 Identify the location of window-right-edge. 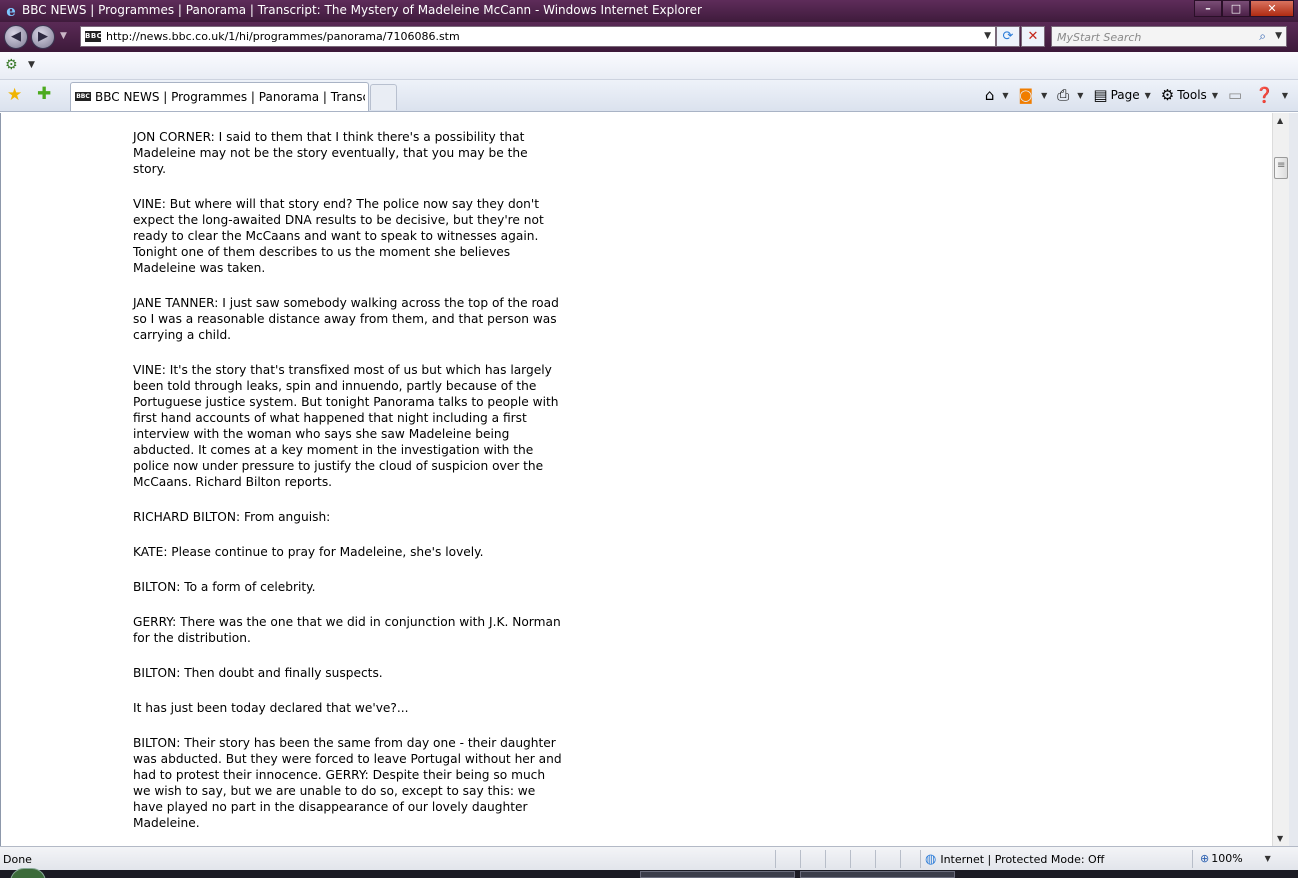
(1293, 479).